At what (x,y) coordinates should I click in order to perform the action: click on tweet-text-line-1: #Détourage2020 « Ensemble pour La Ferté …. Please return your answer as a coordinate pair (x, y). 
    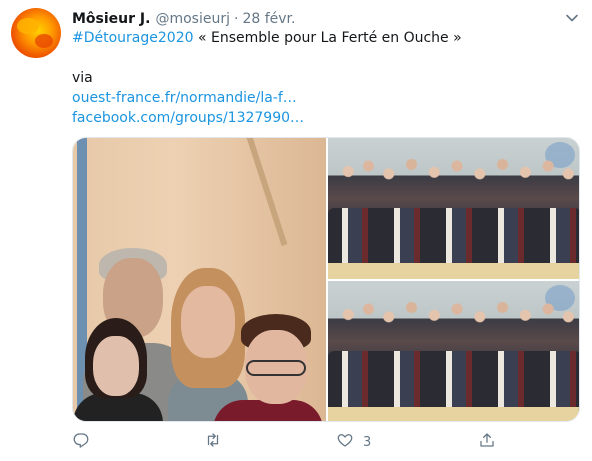
    Looking at the image, I should click on (267, 38).